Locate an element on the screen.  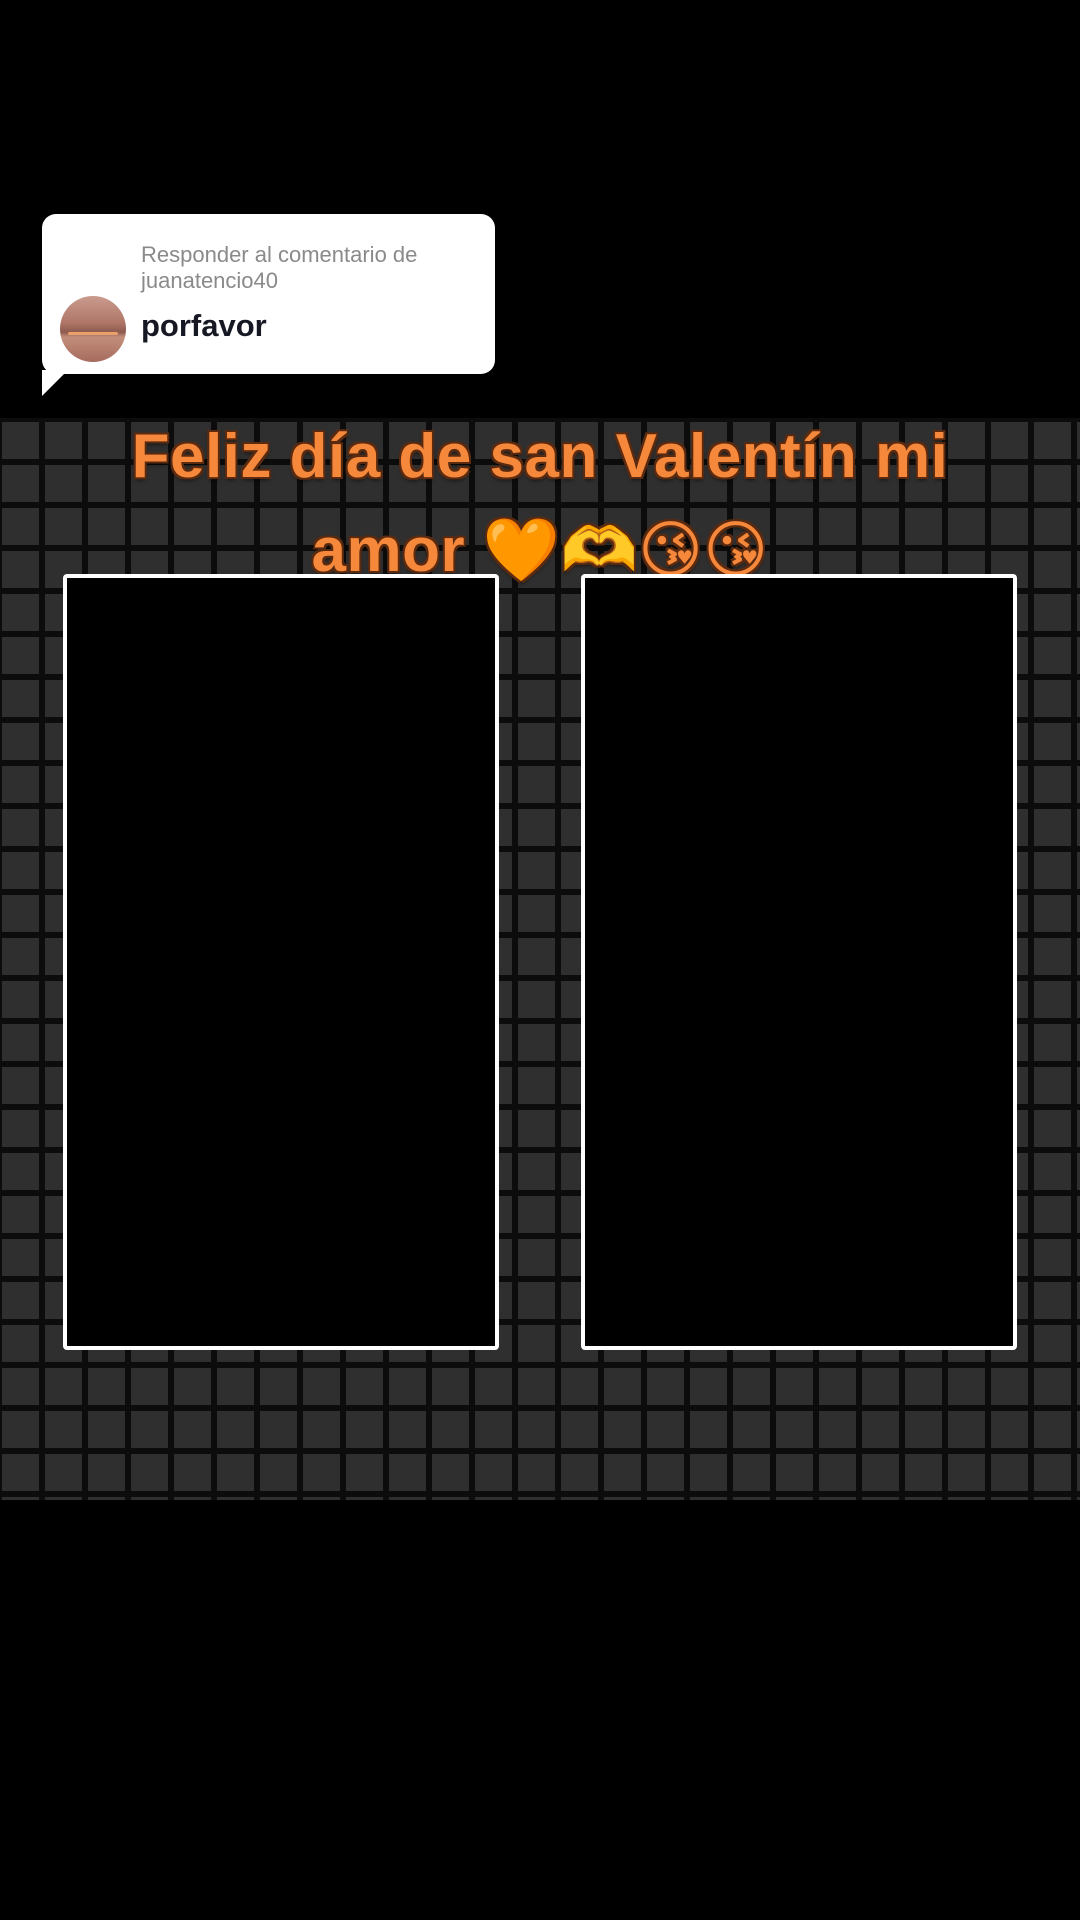
reply-username: juanatencio40 is located at coordinates (210, 280).